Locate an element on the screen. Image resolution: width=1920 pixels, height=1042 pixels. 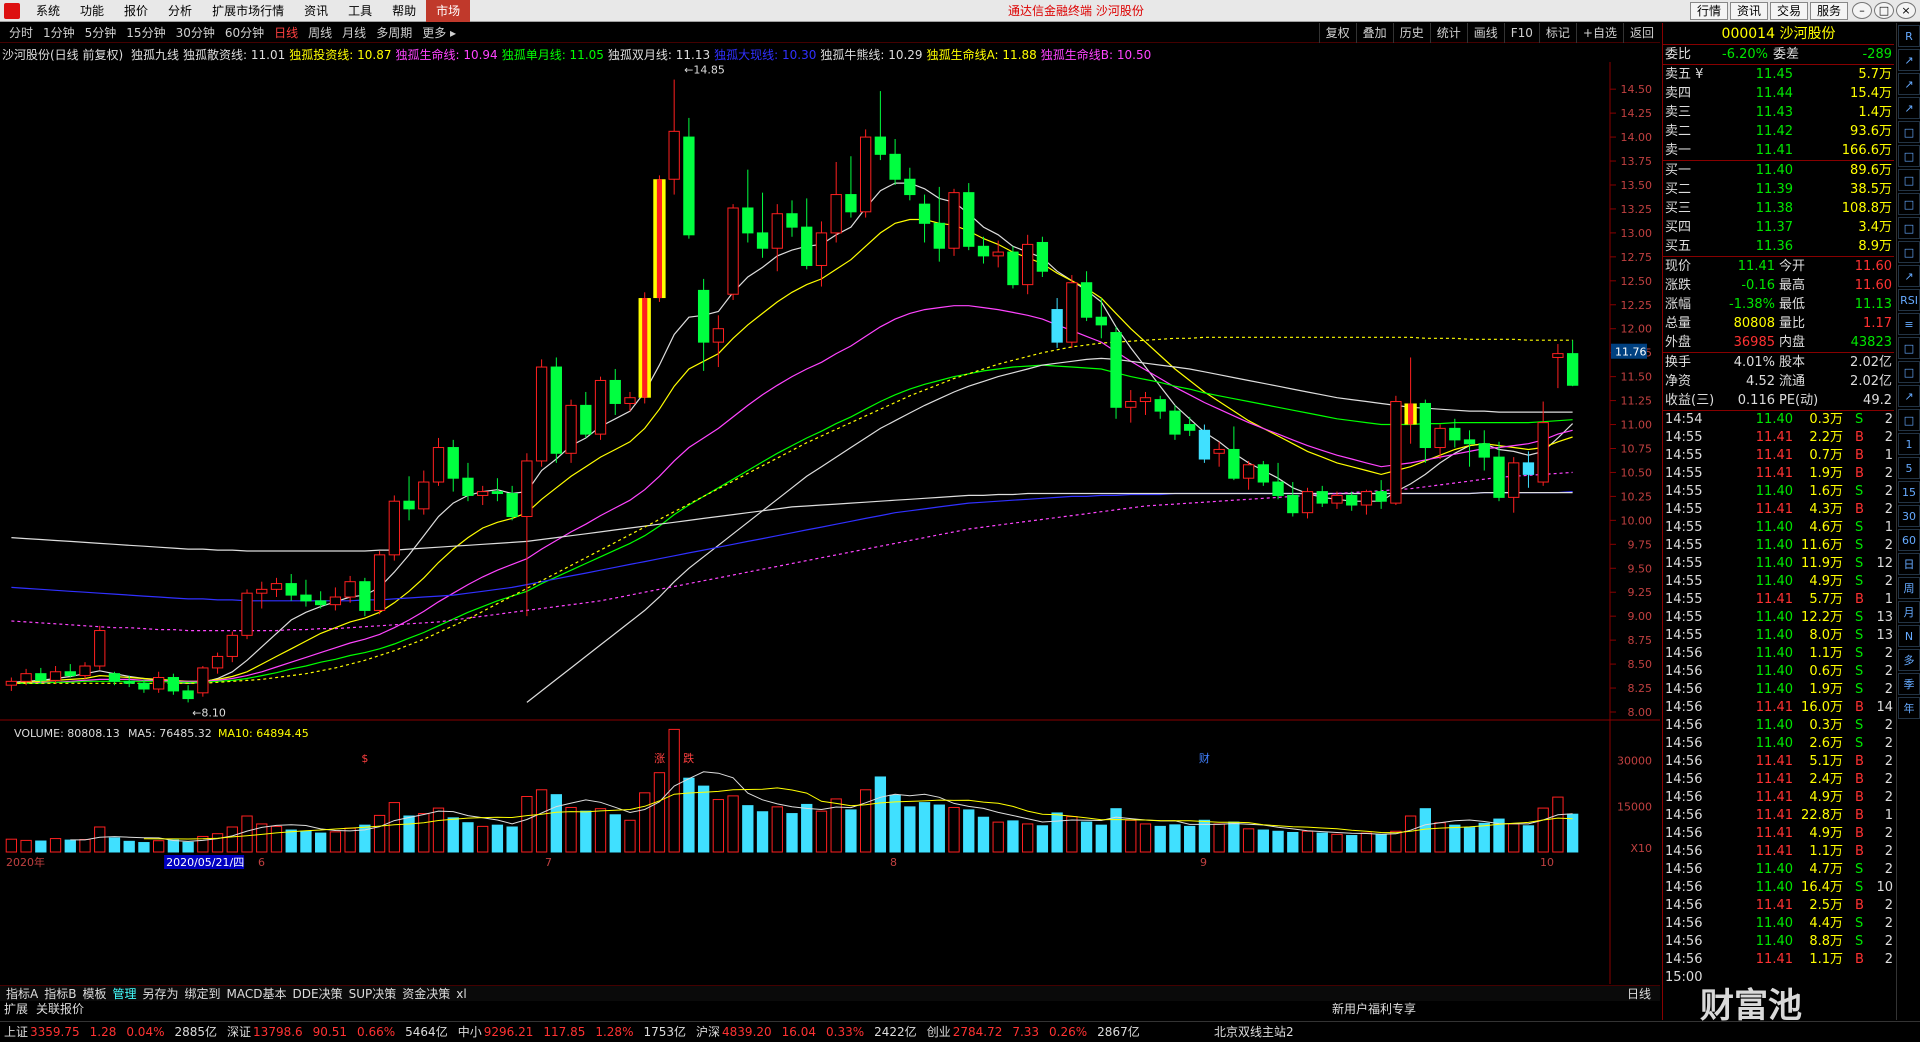
tool-button: 画线 is located at coordinates (1485, 33).